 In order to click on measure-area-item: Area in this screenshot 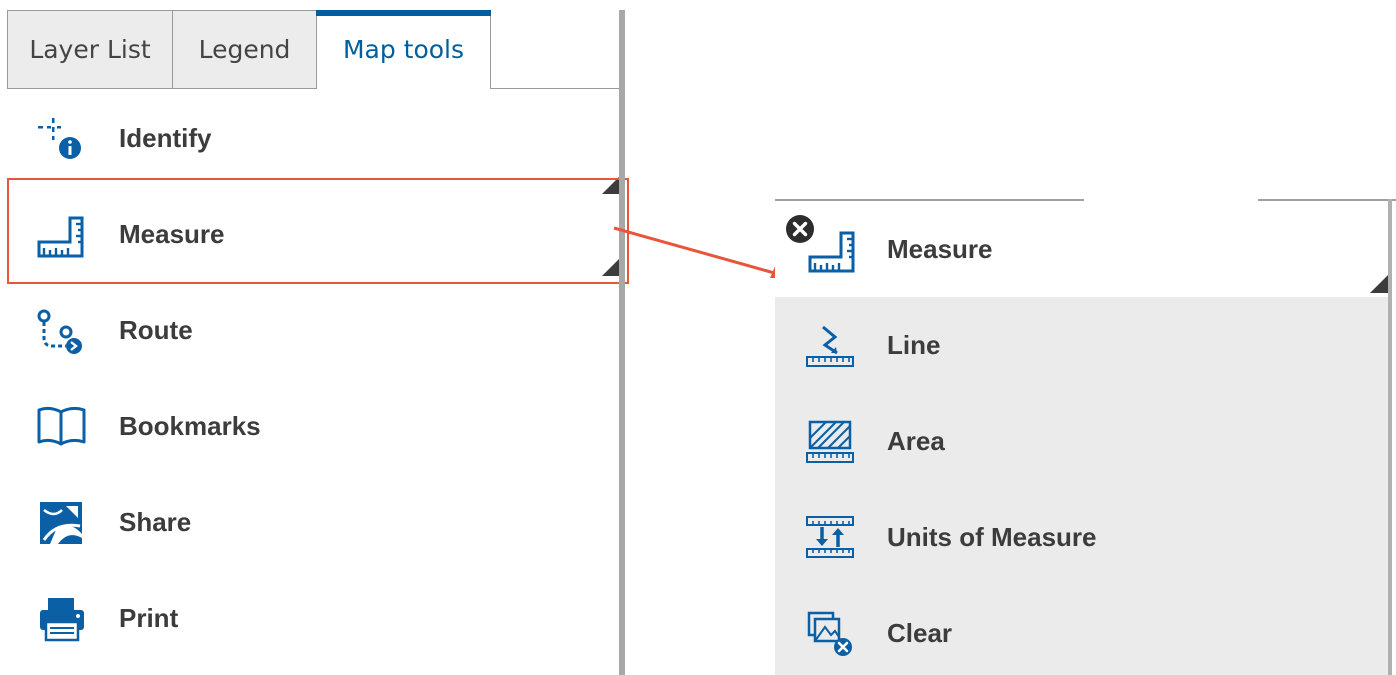, I will do `click(1081, 441)`.